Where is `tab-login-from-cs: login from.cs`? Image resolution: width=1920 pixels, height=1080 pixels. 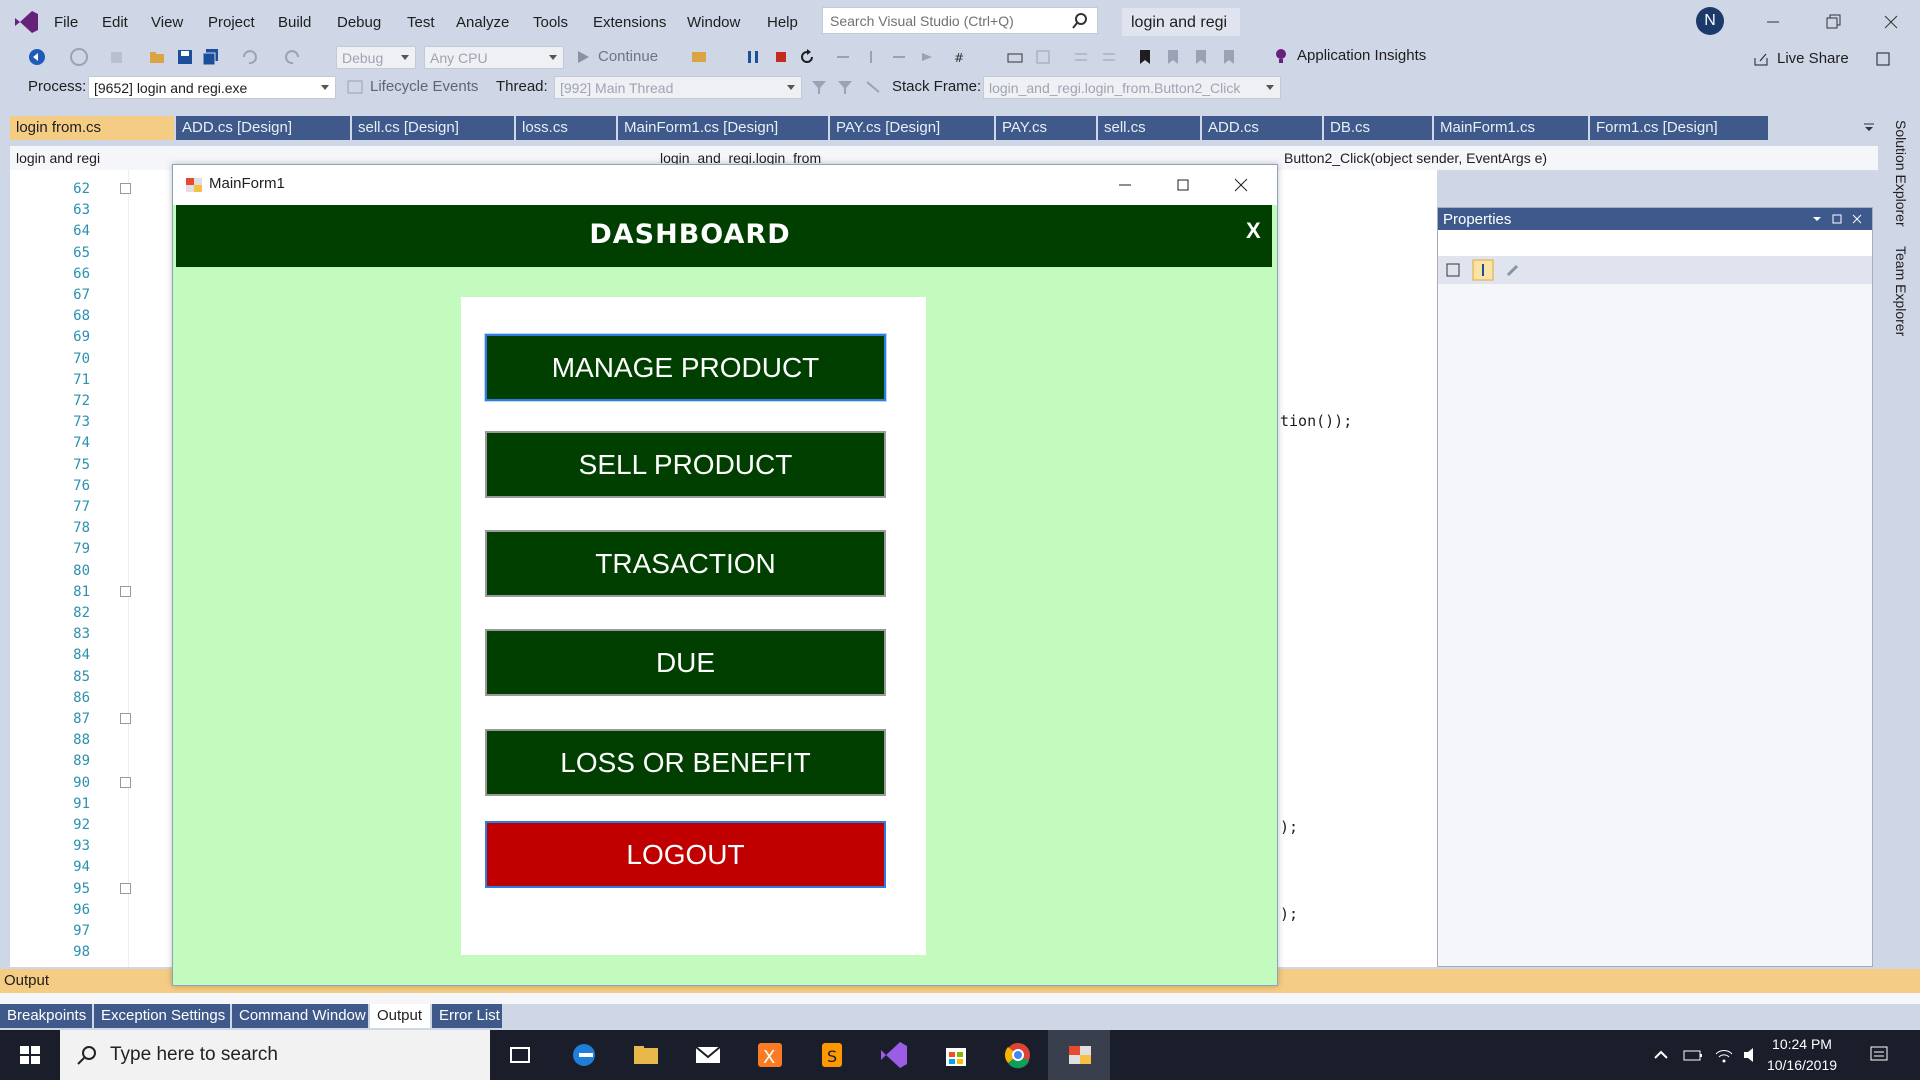 tab-login-from-cs: login from.cs is located at coordinates (92, 128).